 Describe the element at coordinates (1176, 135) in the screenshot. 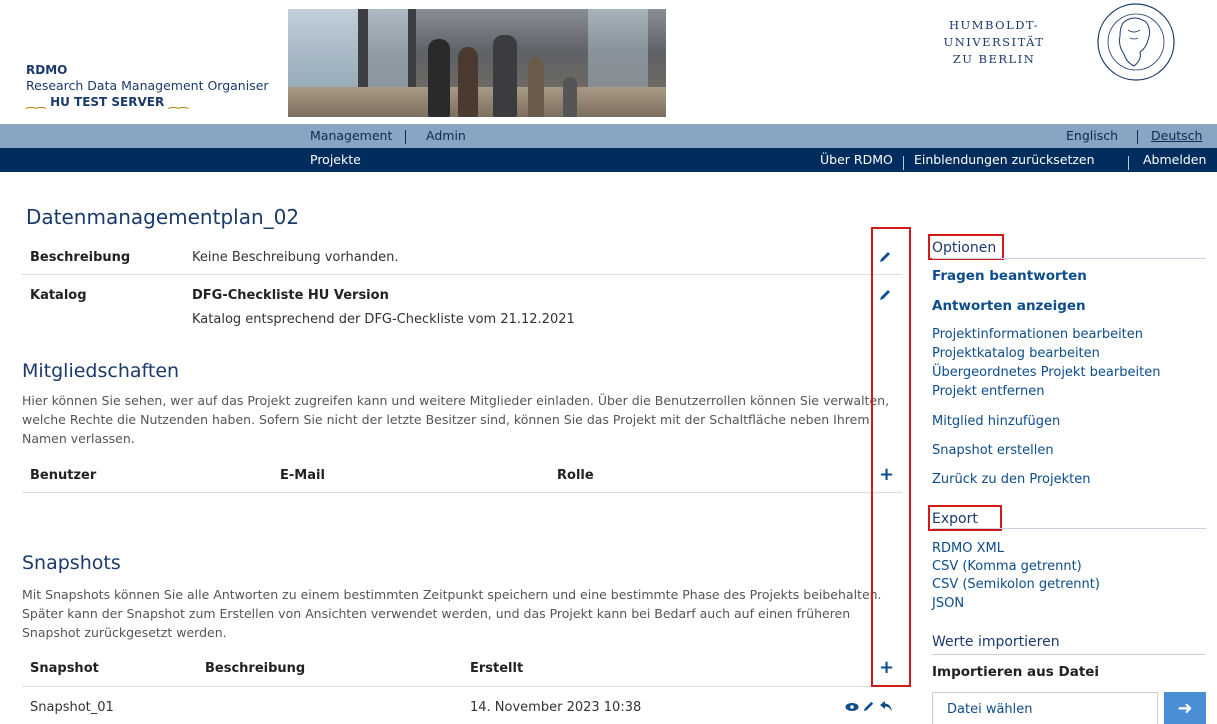

I see `lang-deutsch: Deutsch` at that location.